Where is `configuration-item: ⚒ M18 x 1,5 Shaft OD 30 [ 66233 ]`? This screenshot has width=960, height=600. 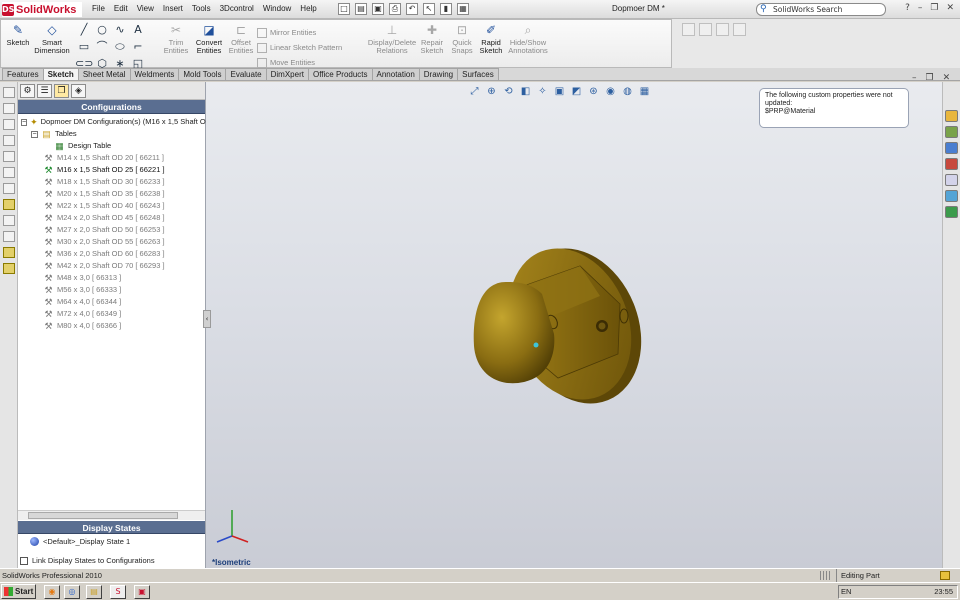
configuration-item: ⚒ M18 x 1,5 Shaft OD 30 [ 66233 ] is located at coordinates (113, 182).